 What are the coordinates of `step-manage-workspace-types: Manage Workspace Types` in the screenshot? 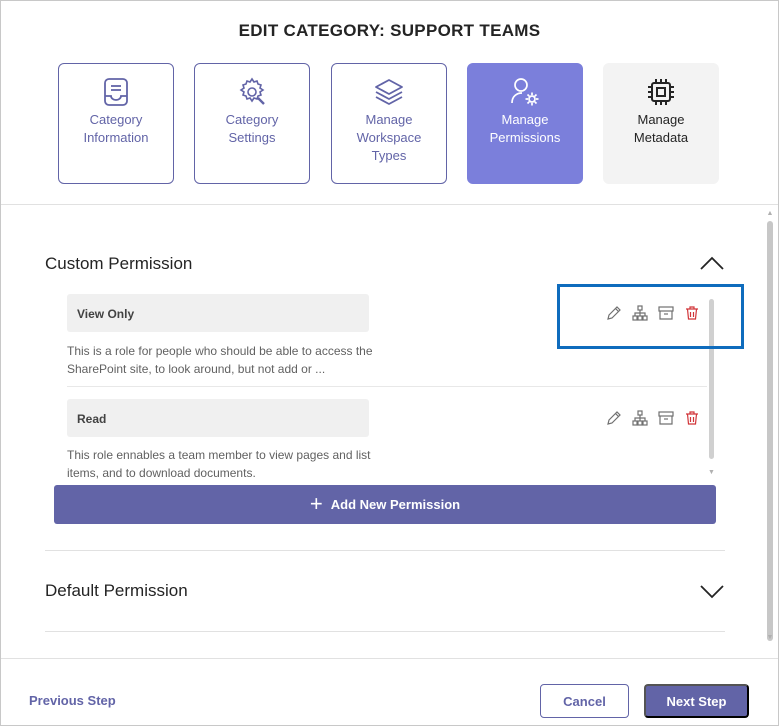 It's located at (389, 123).